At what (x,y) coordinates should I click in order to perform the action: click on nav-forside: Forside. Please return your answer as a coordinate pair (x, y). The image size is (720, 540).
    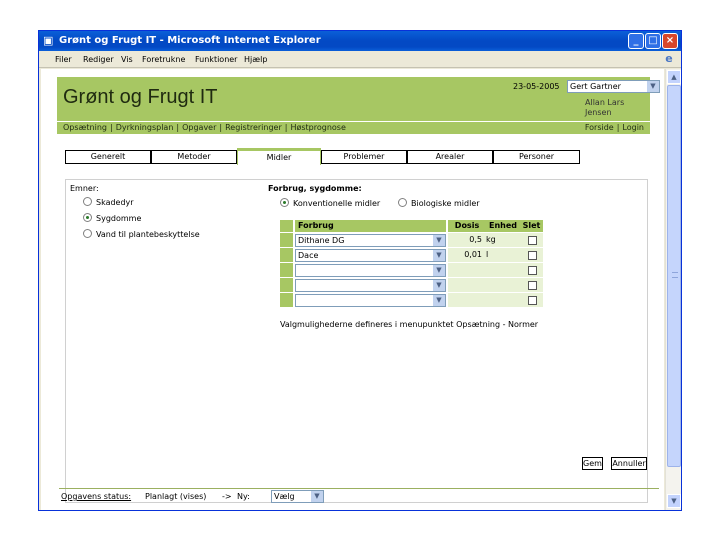
    Looking at the image, I should click on (599, 127).